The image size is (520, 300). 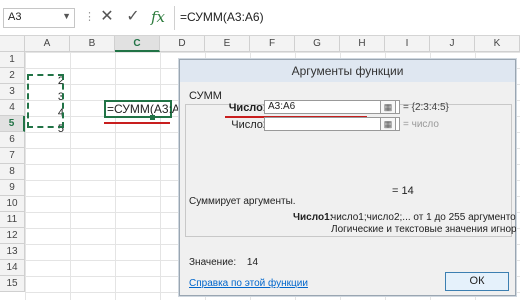 I want to click on column-header-f: F, so click(x=272, y=44).